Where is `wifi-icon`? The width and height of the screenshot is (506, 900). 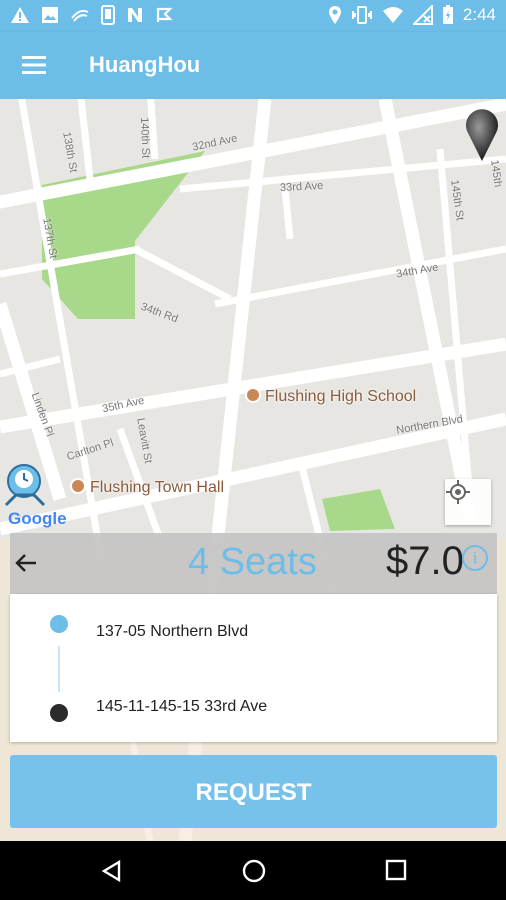 wifi-icon is located at coordinates (392, 15).